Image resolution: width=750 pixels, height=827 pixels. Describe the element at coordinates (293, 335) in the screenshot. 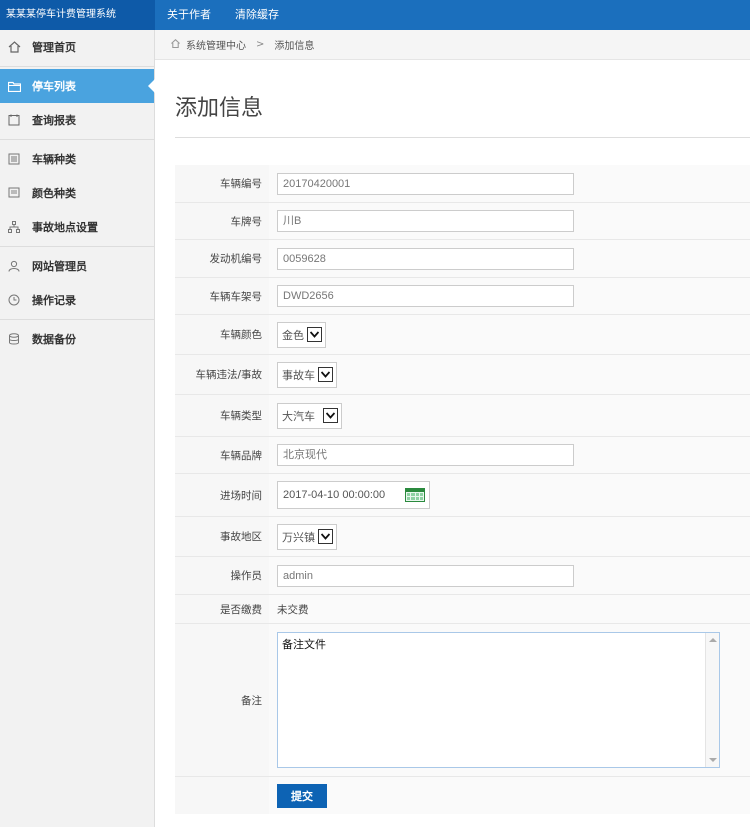

I see `color-select-value: 金色` at that location.